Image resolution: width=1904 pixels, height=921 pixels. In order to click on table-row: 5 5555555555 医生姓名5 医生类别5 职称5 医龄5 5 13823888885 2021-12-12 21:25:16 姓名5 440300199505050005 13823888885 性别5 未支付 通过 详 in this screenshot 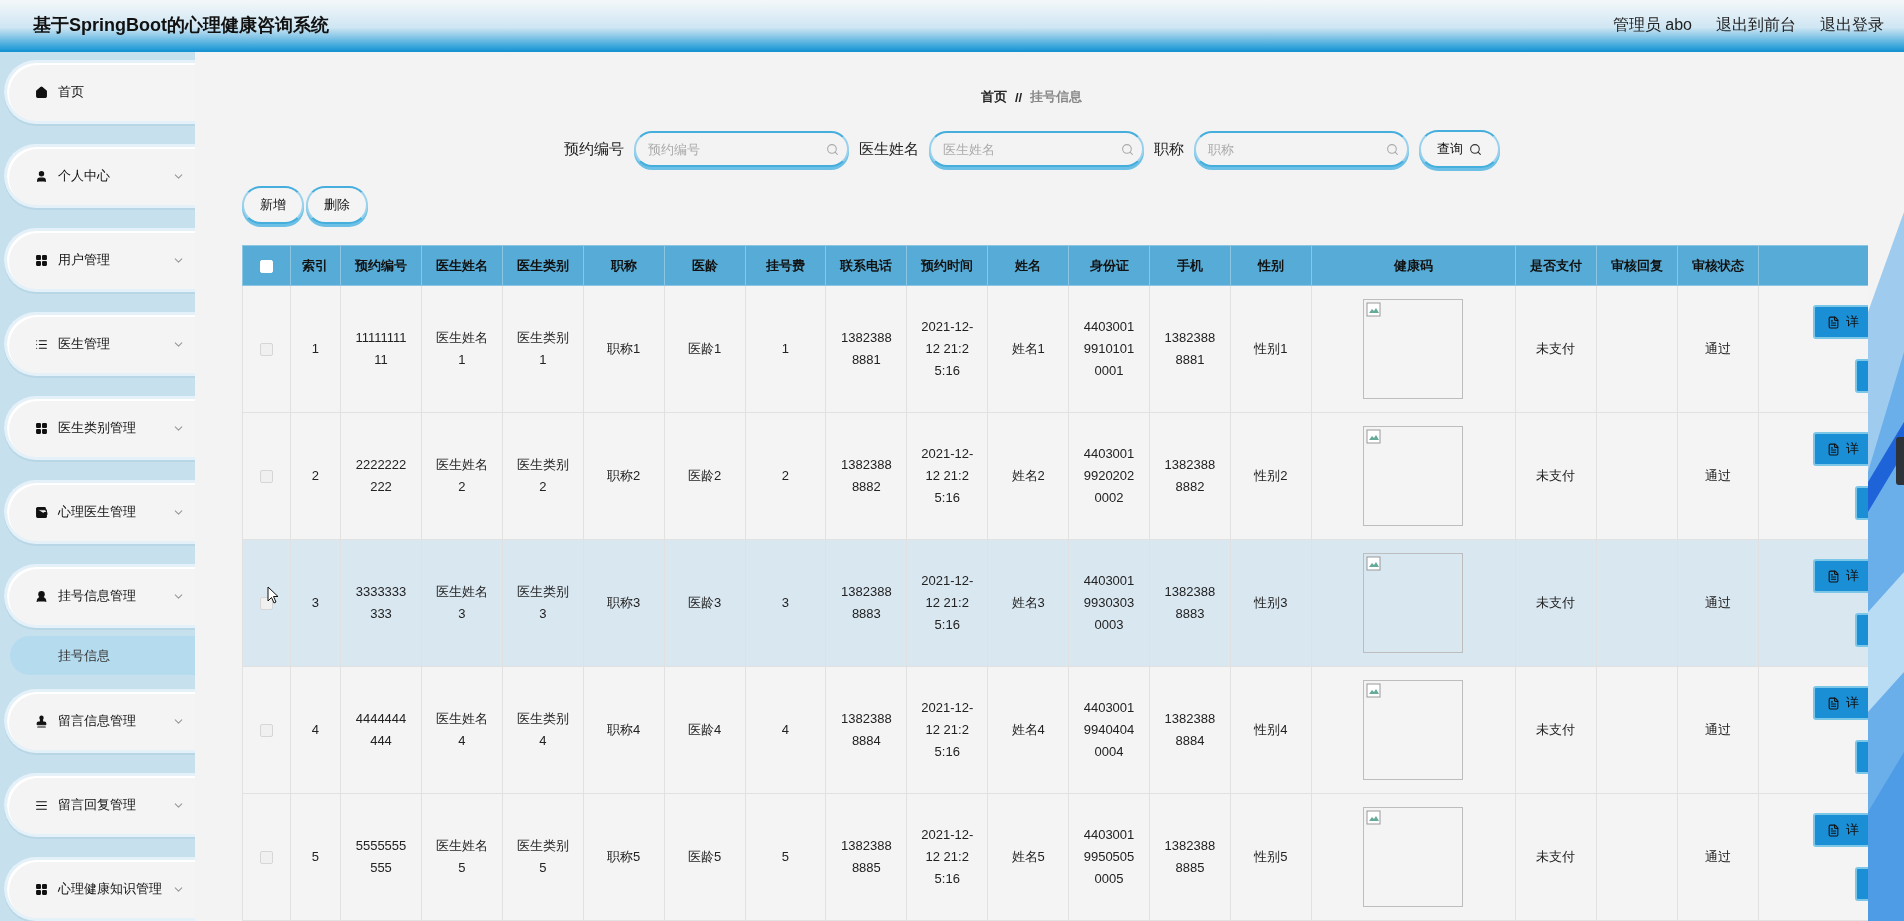, I will do `click(1055, 857)`.